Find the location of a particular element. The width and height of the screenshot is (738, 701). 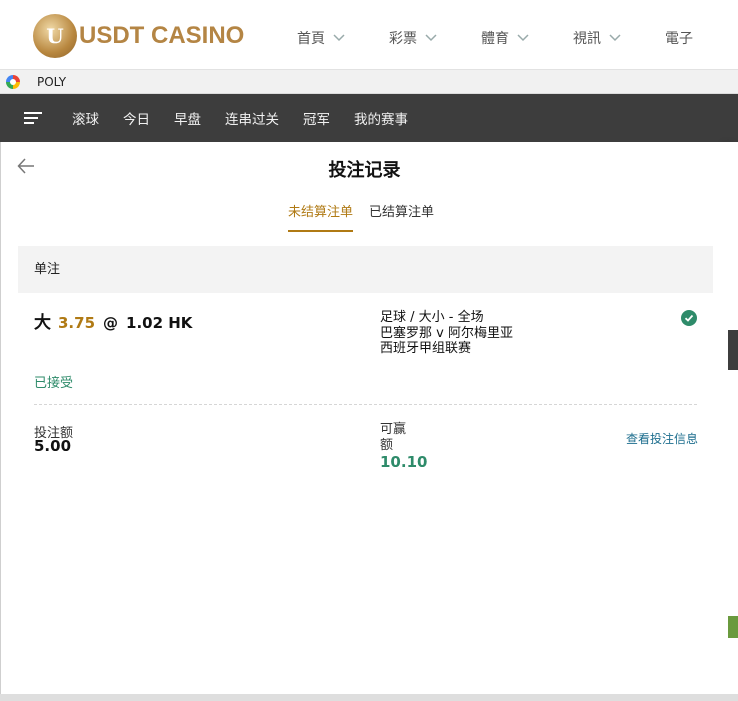

site-header: U USDT CASINO 首頁 彩票 體育 視訊 電子 is located at coordinates (369, 35).